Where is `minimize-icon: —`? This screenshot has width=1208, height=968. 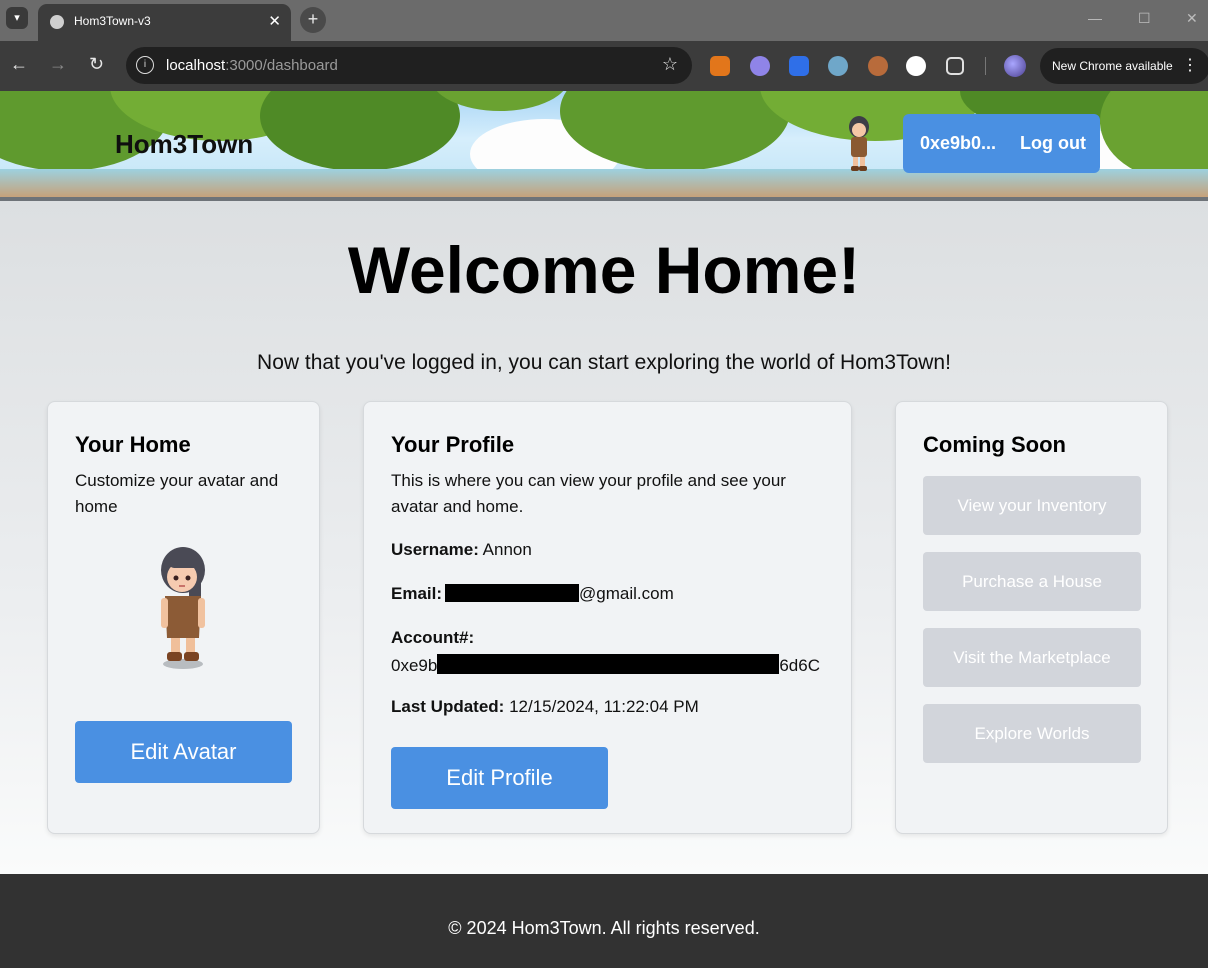 minimize-icon: — is located at coordinates (1095, 18).